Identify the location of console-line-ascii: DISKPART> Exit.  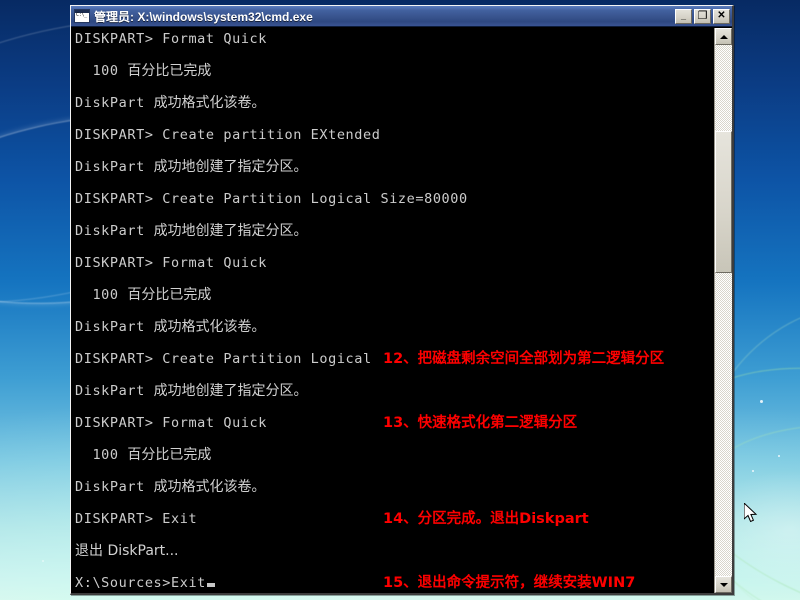
(136, 519).